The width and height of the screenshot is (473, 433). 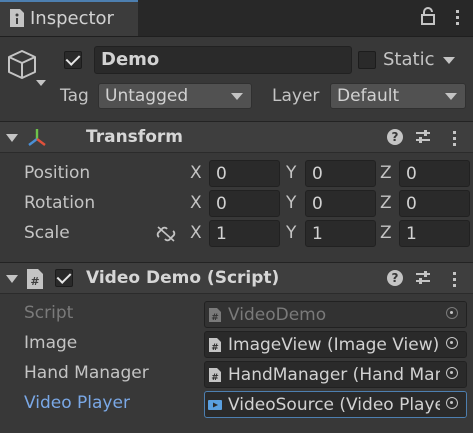 What do you see at coordinates (47, 233) in the screenshot?
I see `scale-label: Scale` at bounding box center [47, 233].